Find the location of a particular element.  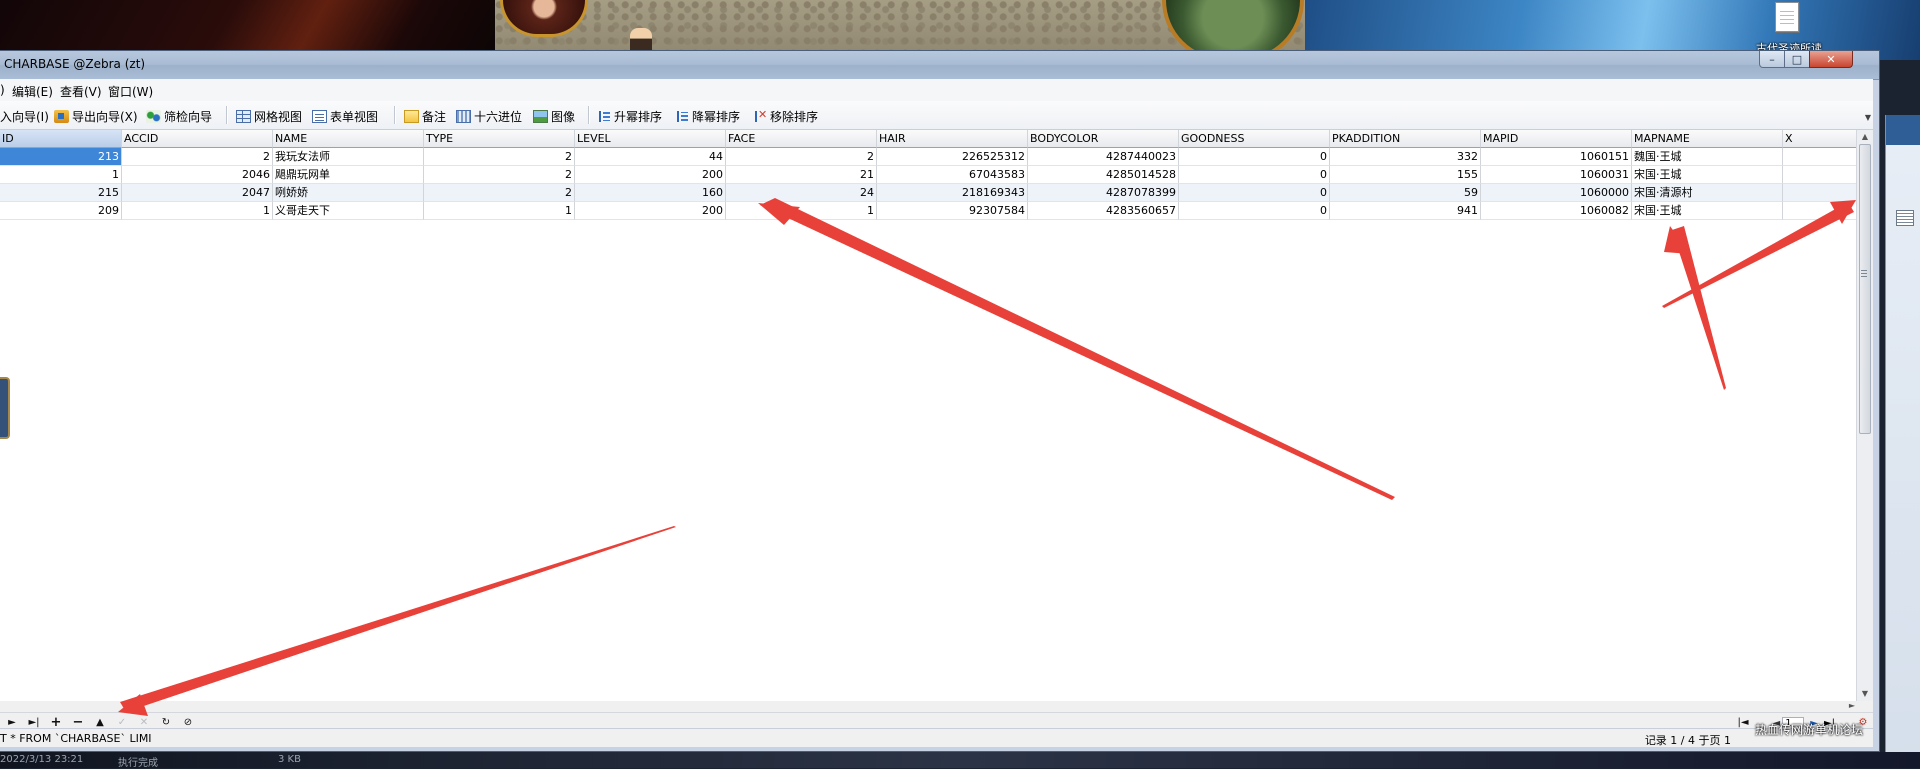

cell-bodycolor: 4285014528 is located at coordinates (1103, 175).